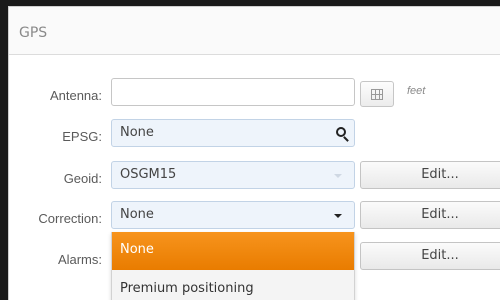 The width and height of the screenshot is (500, 300). Describe the element at coordinates (237, 92) in the screenshot. I see `antenna-input` at that location.